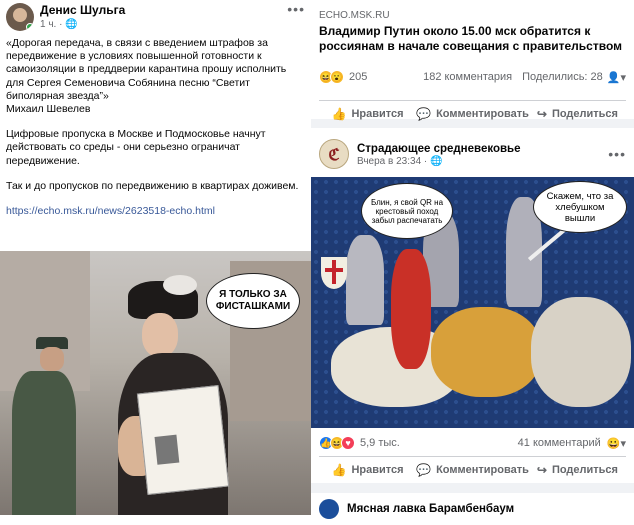 The height and width of the screenshot is (525, 634). What do you see at coordinates (482, 149) in the screenshot?
I see `page-name: Страдающее средневековье` at bounding box center [482, 149].